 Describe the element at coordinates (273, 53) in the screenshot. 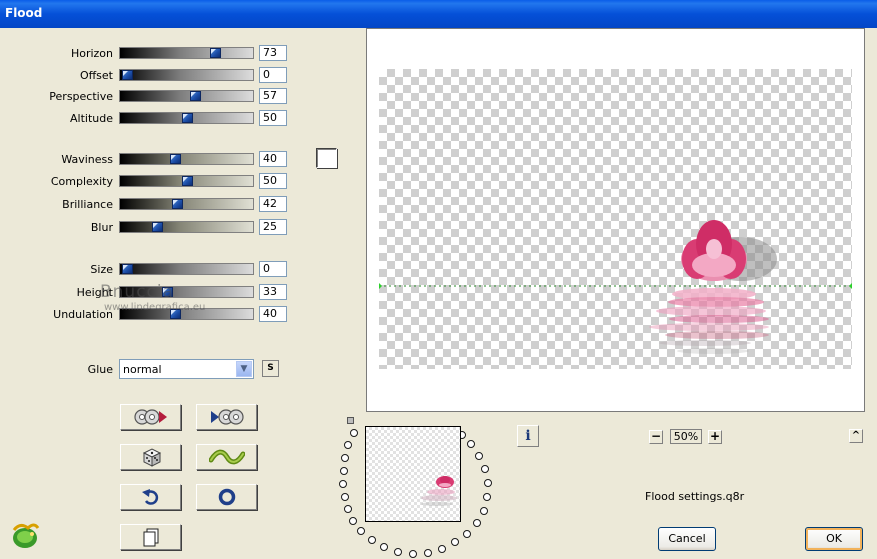

I see `horizon-value-input: 73` at that location.